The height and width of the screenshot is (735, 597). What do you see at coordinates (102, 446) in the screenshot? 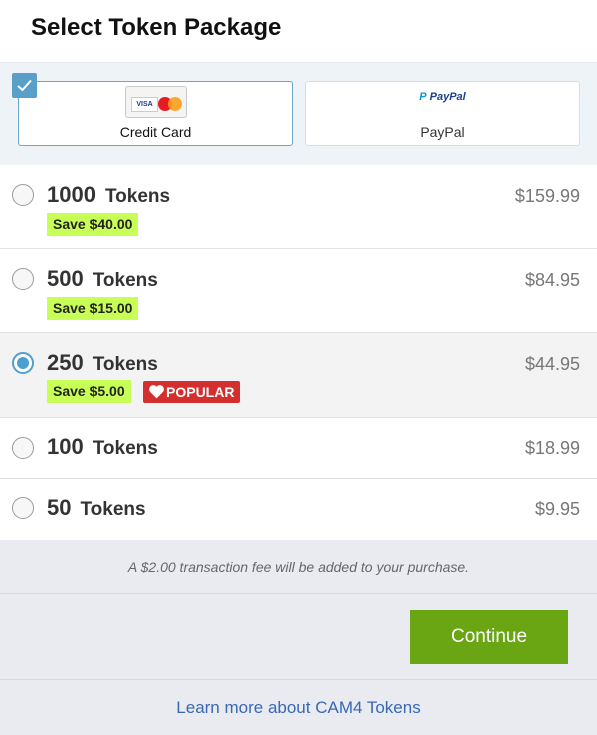
I see `package-amount: 100 Tokens` at bounding box center [102, 446].